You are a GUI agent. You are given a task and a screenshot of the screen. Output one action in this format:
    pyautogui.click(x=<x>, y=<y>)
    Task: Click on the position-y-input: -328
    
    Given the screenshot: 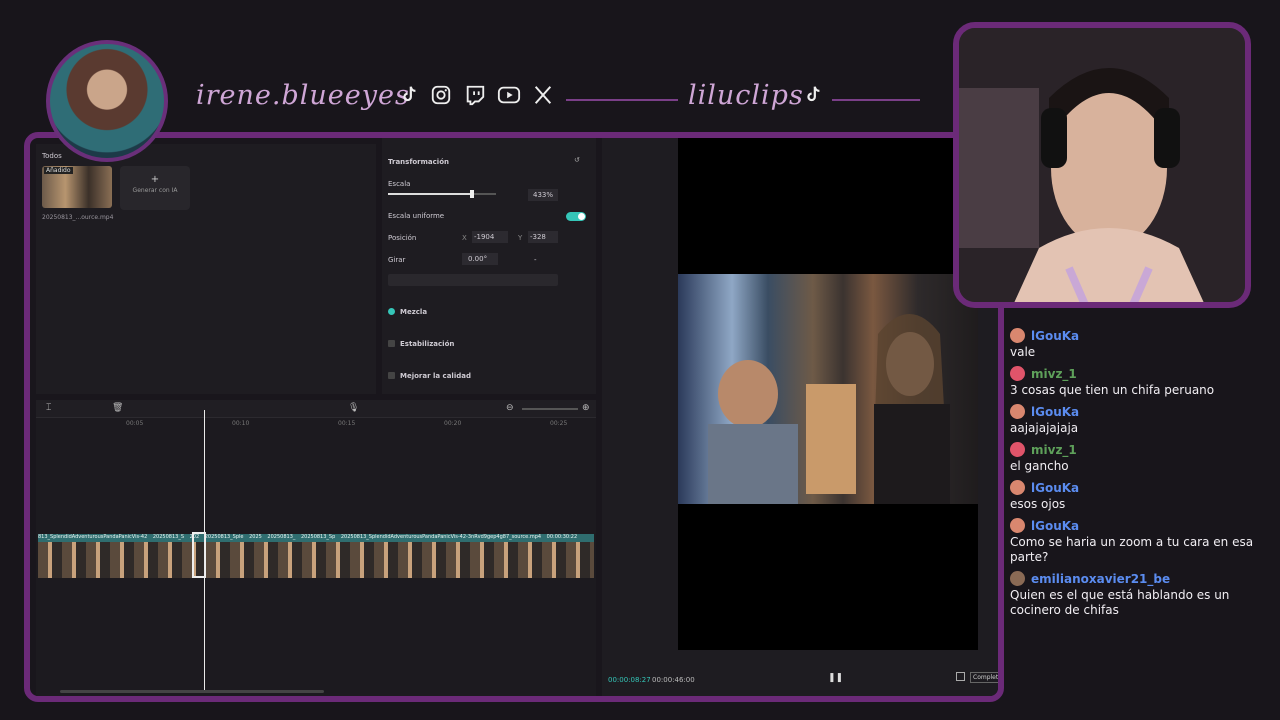 What is the action you would take?
    pyautogui.click(x=543, y=237)
    